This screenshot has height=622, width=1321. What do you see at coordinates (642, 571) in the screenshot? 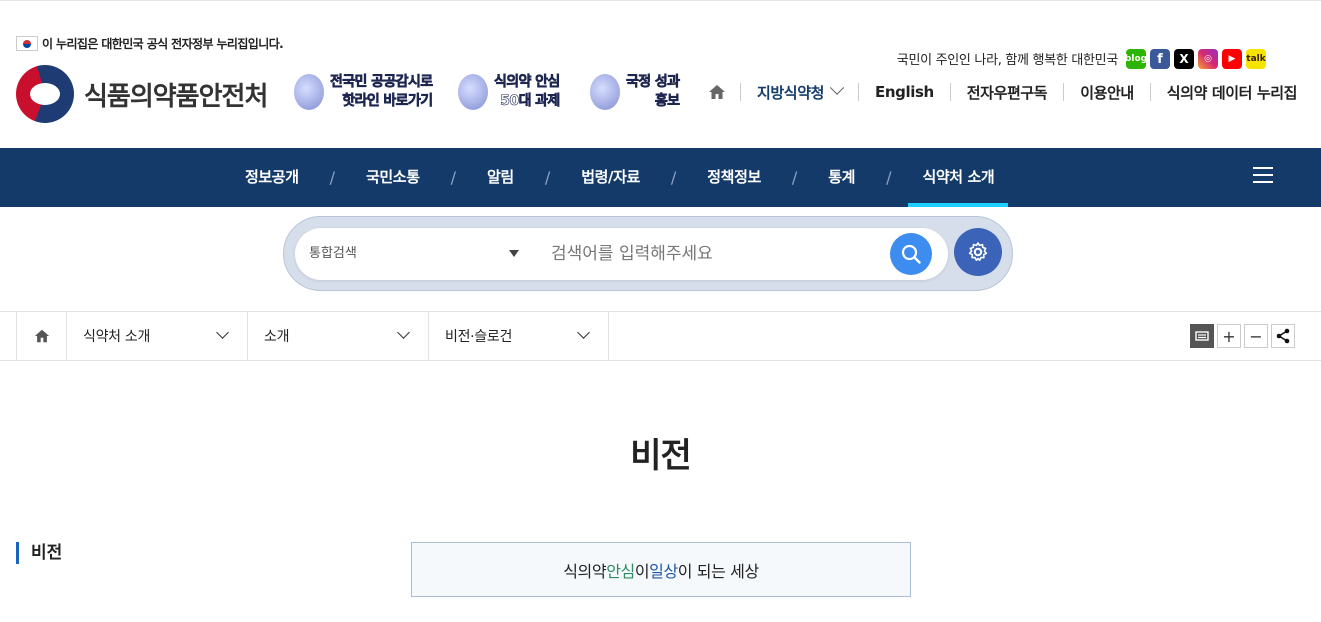
I see `vision-text: 이` at bounding box center [642, 571].